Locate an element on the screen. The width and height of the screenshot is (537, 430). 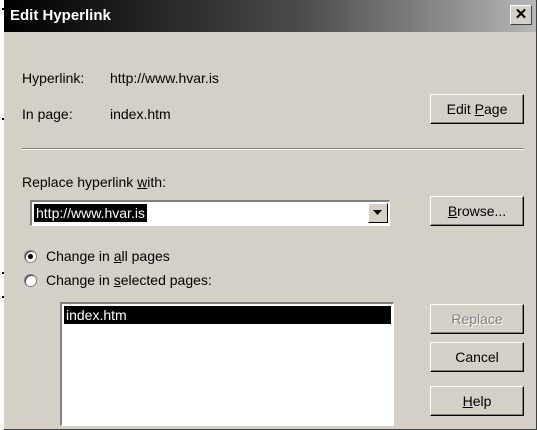
edit-page-button: Edit Page is located at coordinates (477, 109).